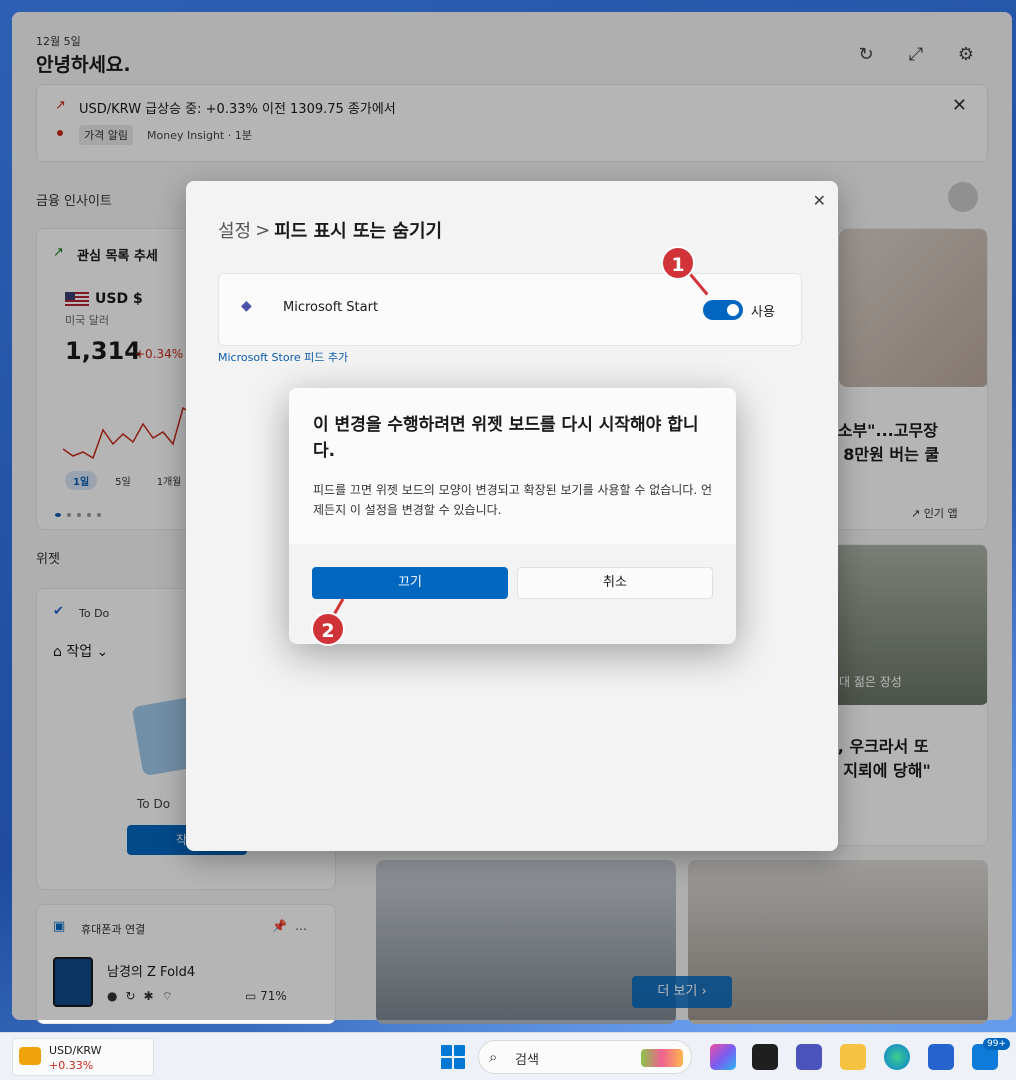 This screenshot has width=1016, height=1080. What do you see at coordinates (328, 629) in the screenshot?
I see `step-2-badge: 2` at bounding box center [328, 629].